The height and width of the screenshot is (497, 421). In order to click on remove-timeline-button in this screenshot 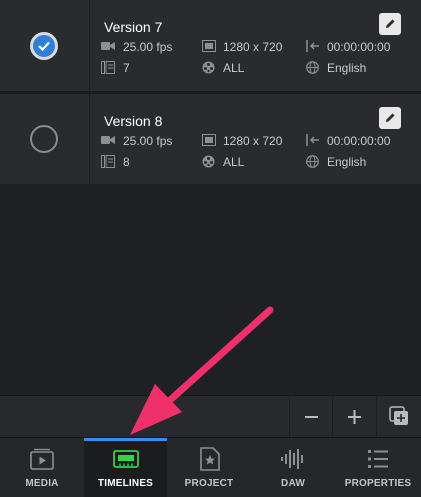, I will do `click(310, 417)`.